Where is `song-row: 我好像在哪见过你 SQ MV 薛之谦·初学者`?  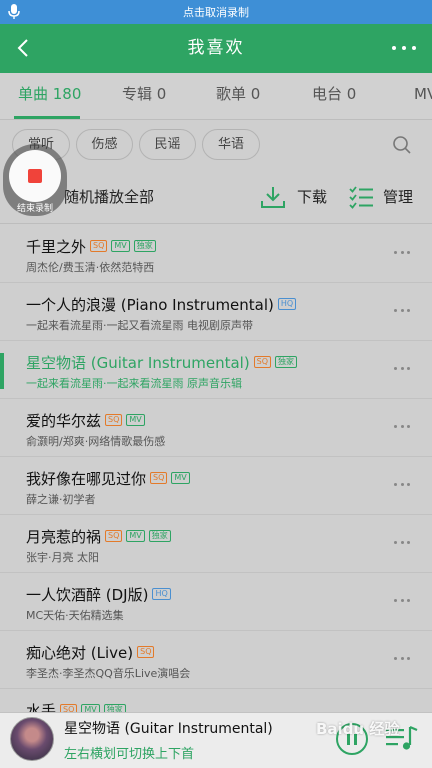
song-row: 我好像在哪见过你 SQ MV 薛之谦·初学者 is located at coordinates (216, 486).